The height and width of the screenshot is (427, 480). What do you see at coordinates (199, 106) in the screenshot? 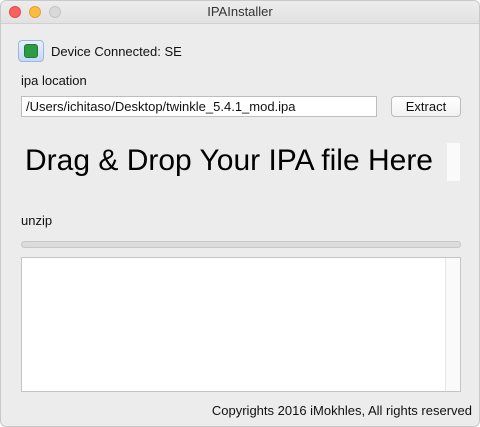
I see `ipa-path-input` at bounding box center [199, 106].